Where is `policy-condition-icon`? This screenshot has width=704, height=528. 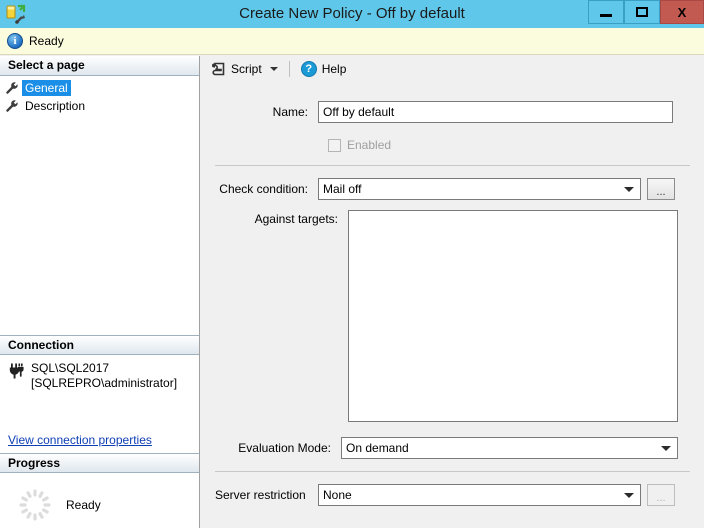 policy-condition-icon is located at coordinates (16, 14).